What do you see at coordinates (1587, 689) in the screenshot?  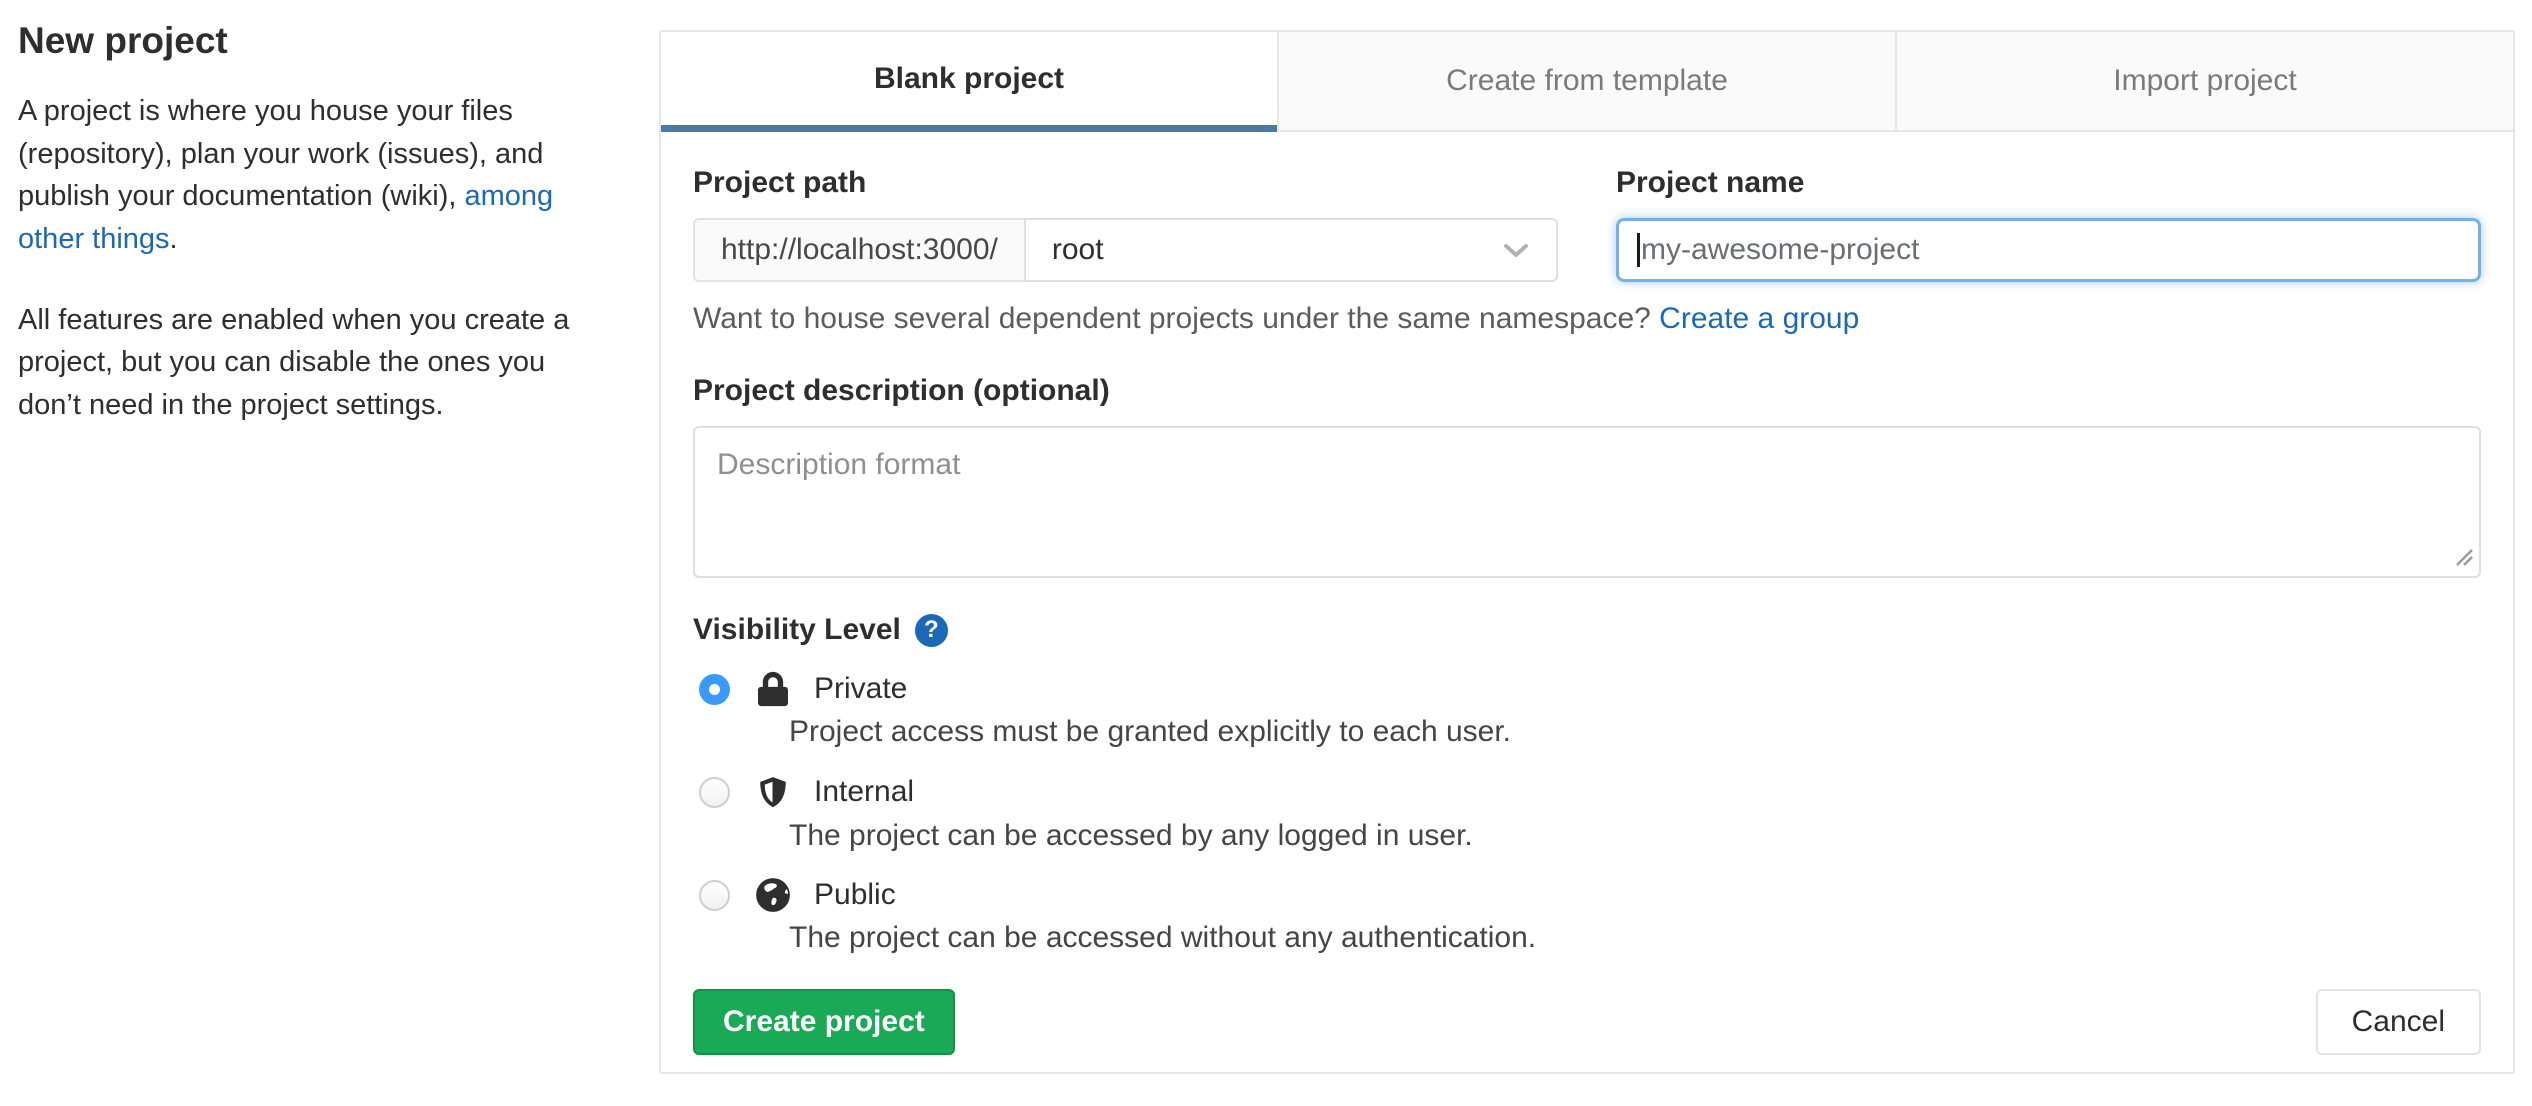 I see `private-radio-row: Private` at bounding box center [1587, 689].